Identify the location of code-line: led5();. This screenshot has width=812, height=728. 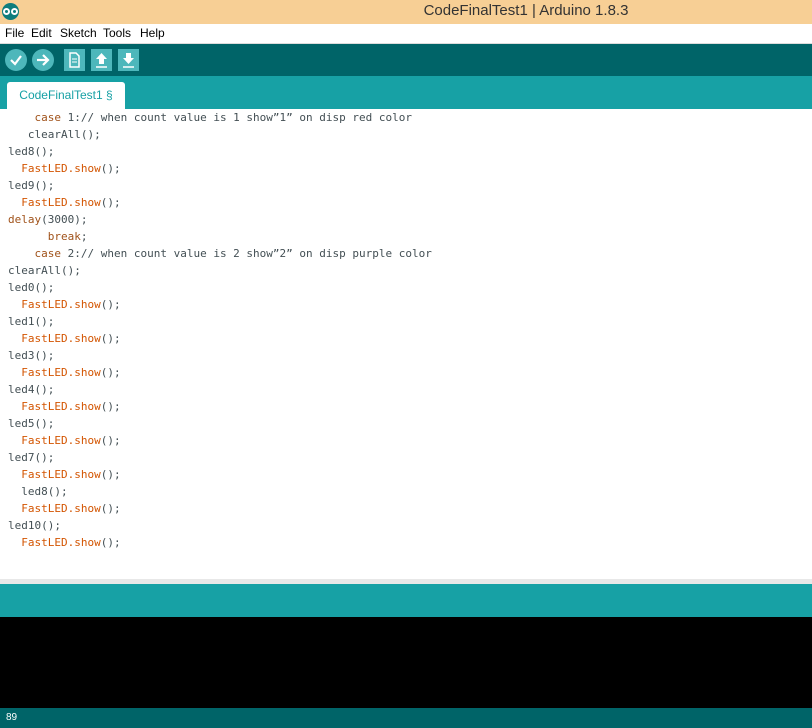
(31, 423).